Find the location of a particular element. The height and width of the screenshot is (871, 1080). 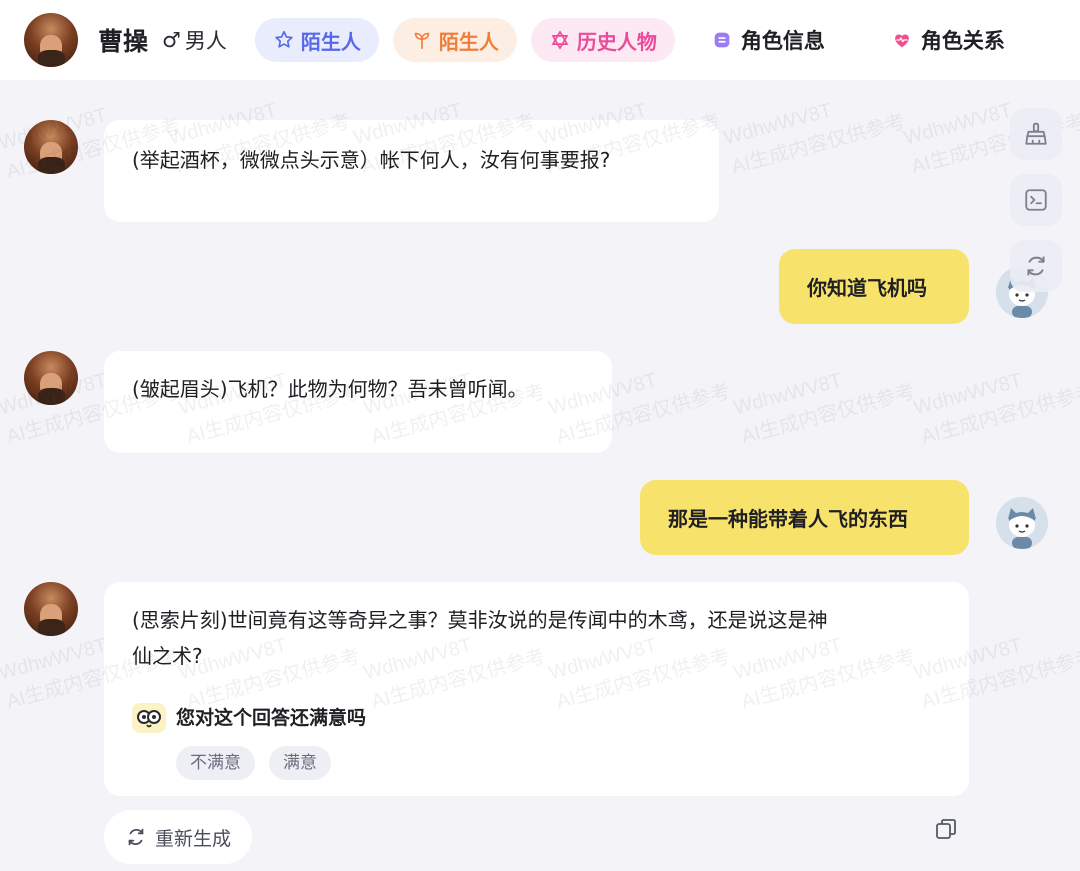

regenerate-button: 重新生成 is located at coordinates (178, 837).